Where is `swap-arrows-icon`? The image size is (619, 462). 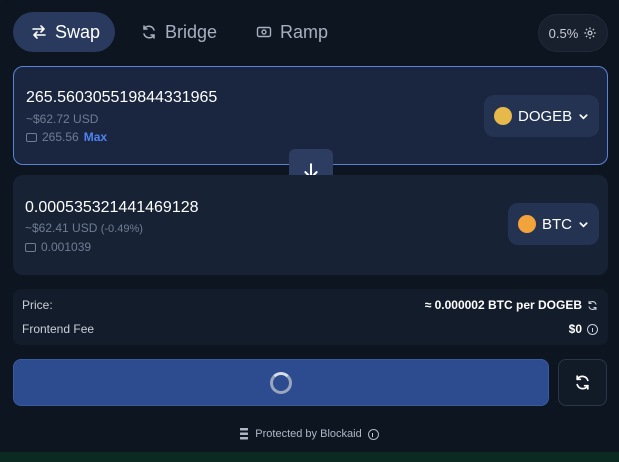 swap-arrows-icon is located at coordinates (39, 32).